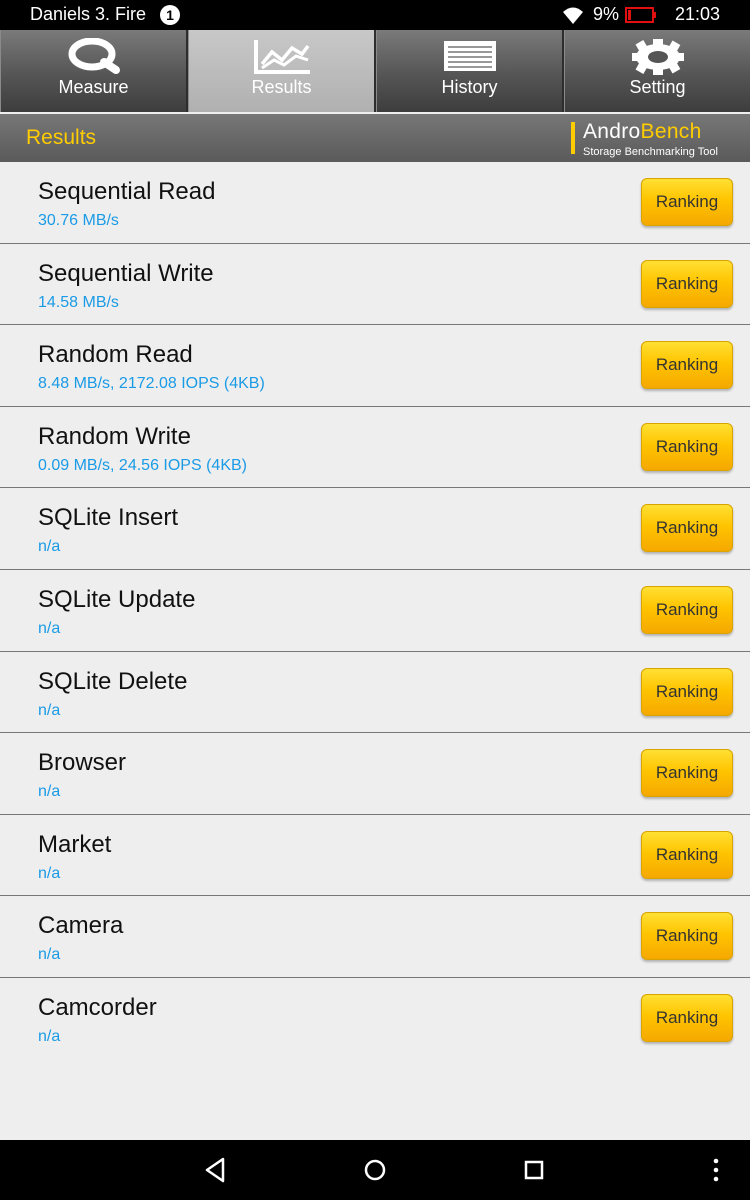 The image size is (750, 1200). I want to click on status-bar: Daniels 3. Fire 1 9% 21:03, so click(375, 15).